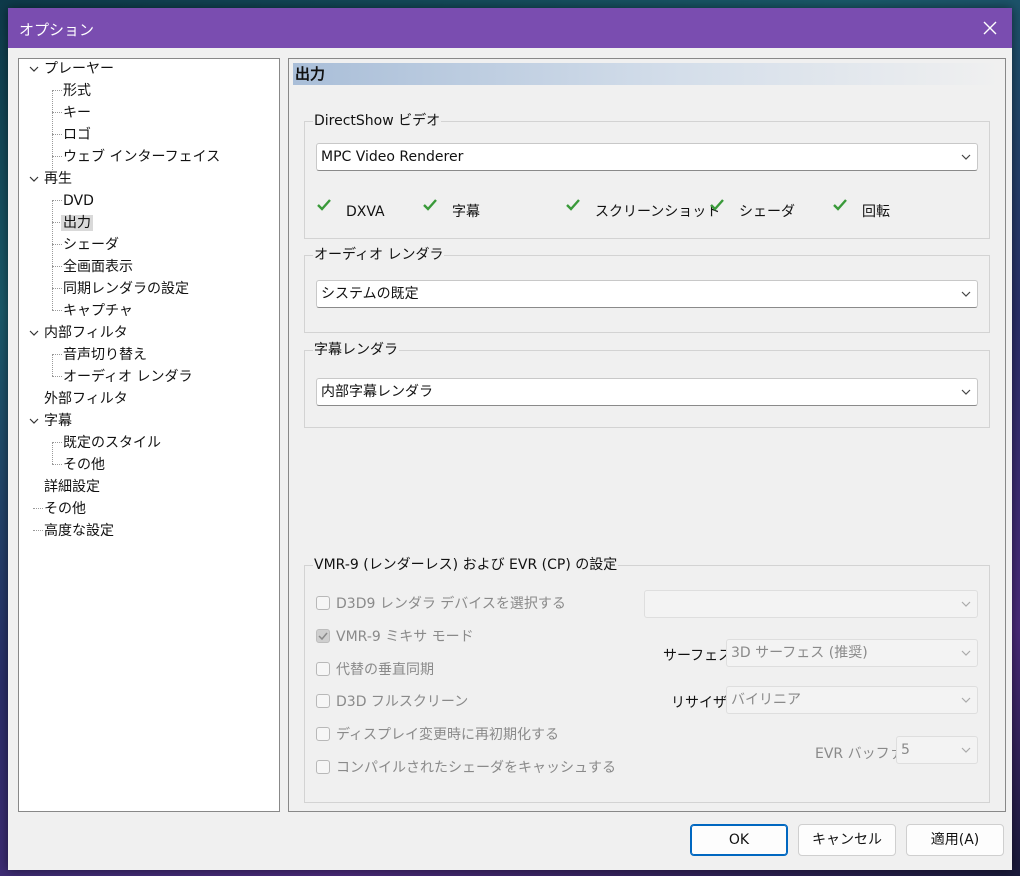  Describe the element at coordinates (127, 377) in the screenshot. I see `tree-item-audio-renderer: オーディオ レンダラ` at that location.